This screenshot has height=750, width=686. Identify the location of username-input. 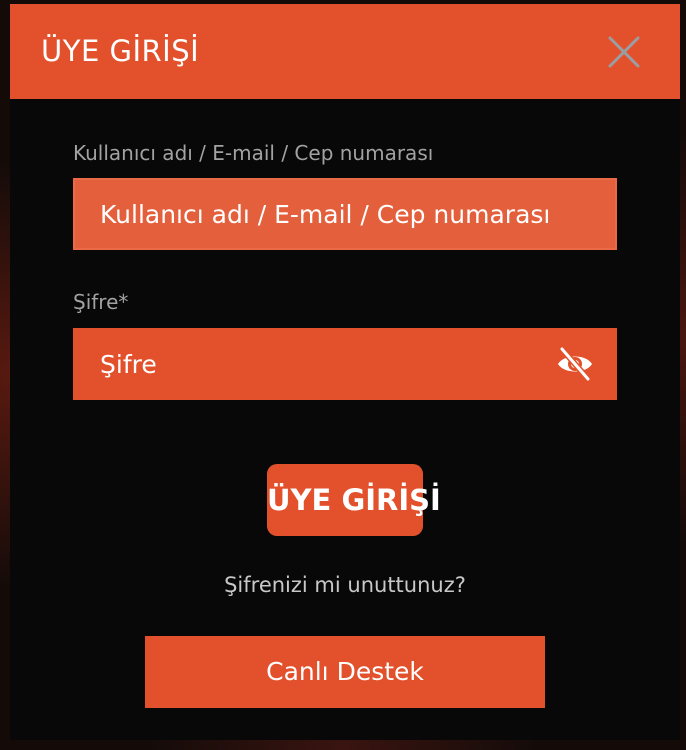
(345, 214).